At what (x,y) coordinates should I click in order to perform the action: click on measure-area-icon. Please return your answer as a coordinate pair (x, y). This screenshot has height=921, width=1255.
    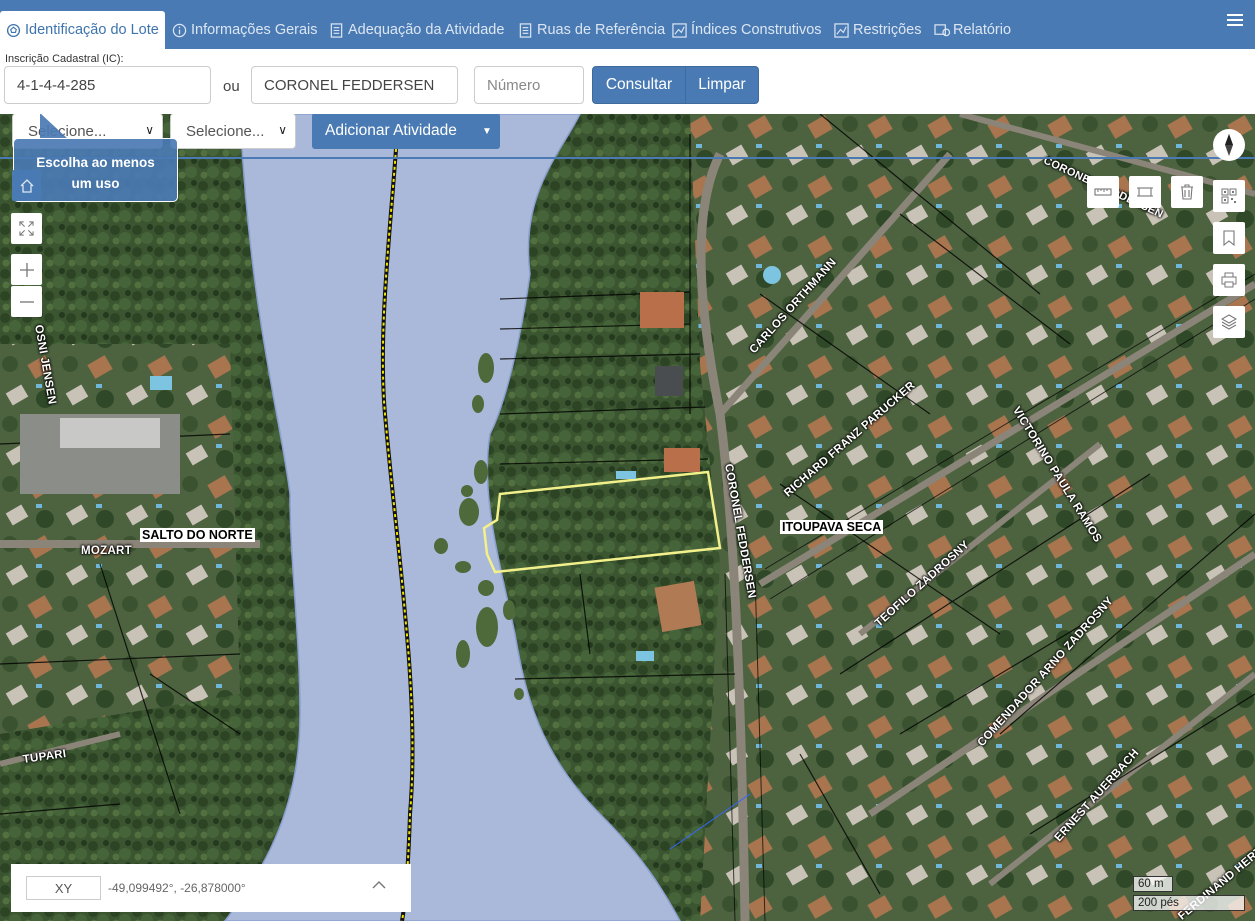
    Looking at the image, I should click on (1145, 192).